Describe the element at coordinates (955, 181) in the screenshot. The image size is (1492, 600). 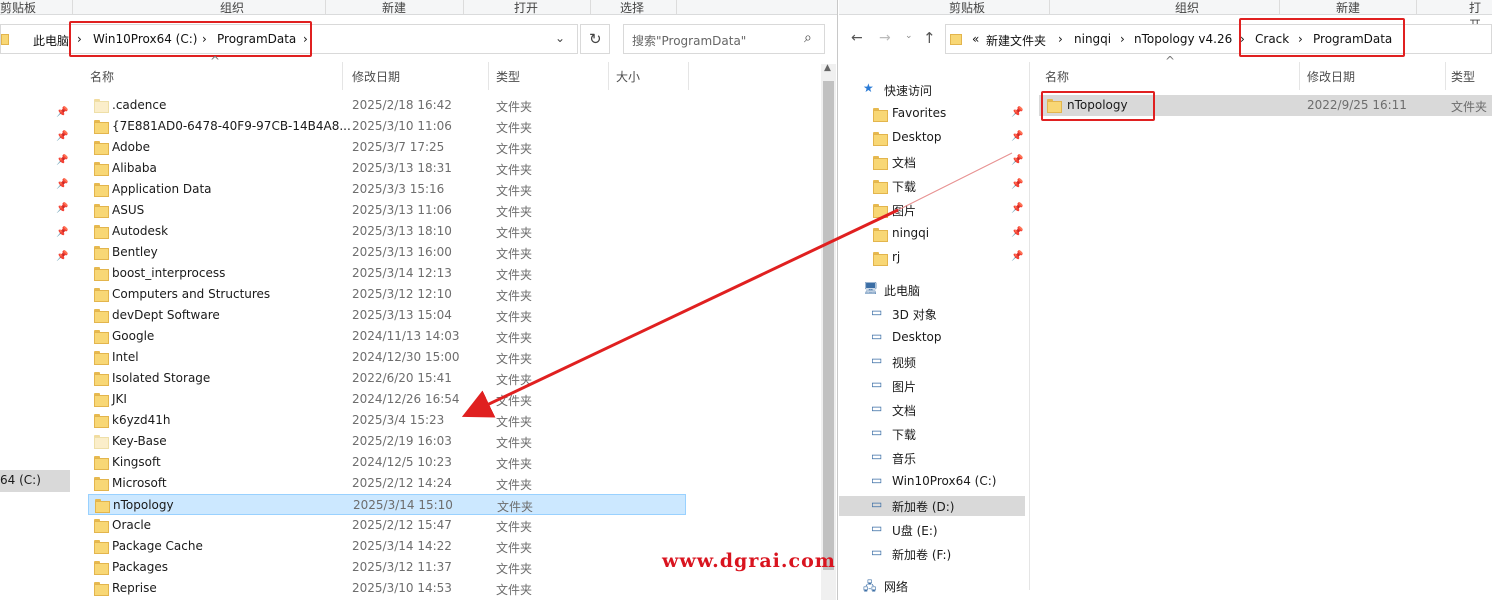
I see `arrow-tail` at that location.